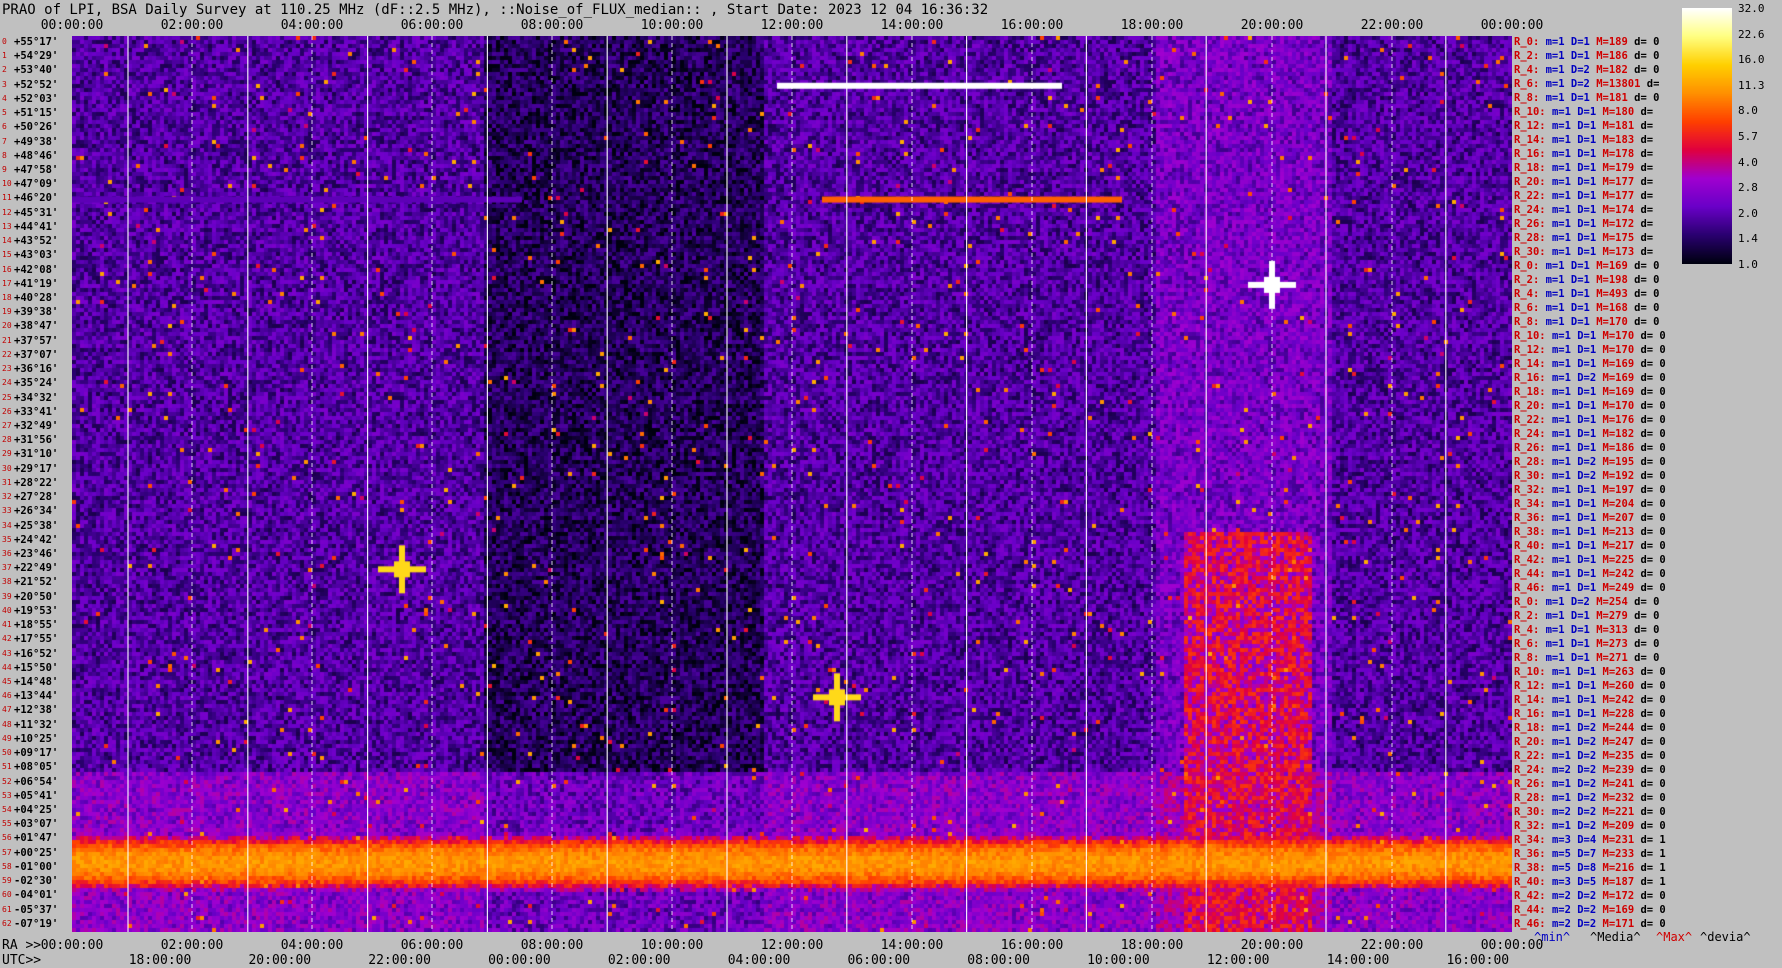 The height and width of the screenshot is (968, 1782). Describe the element at coordinates (1533, 784) in the screenshot. I see `stat-r: R_26:` at that location.